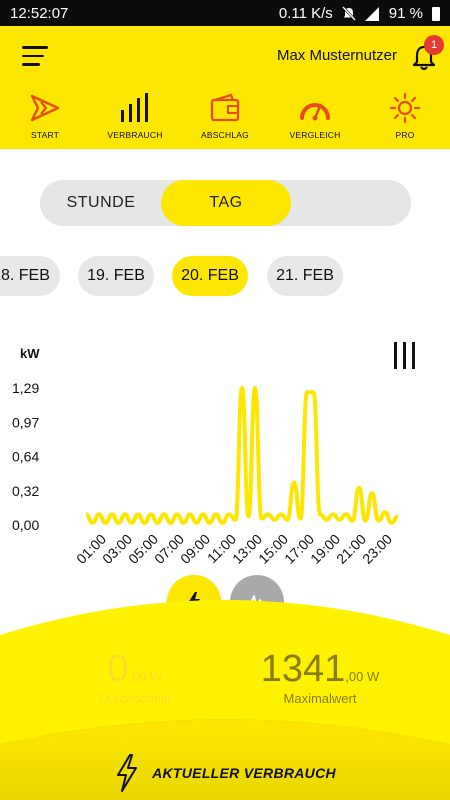 Image resolution: width=450 pixels, height=800 pixels. What do you see at coordinates (135, 135) in the screenshot?
I see `nav-label: VERBRAUCH` at bounding box center [135, 135].